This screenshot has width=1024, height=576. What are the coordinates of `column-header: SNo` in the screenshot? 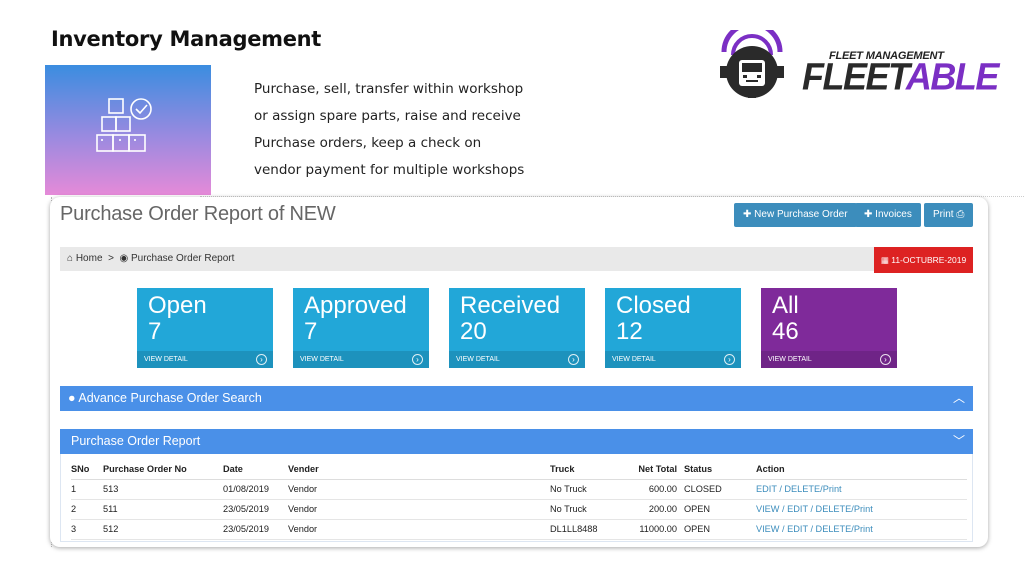 It's located at (87, 470).